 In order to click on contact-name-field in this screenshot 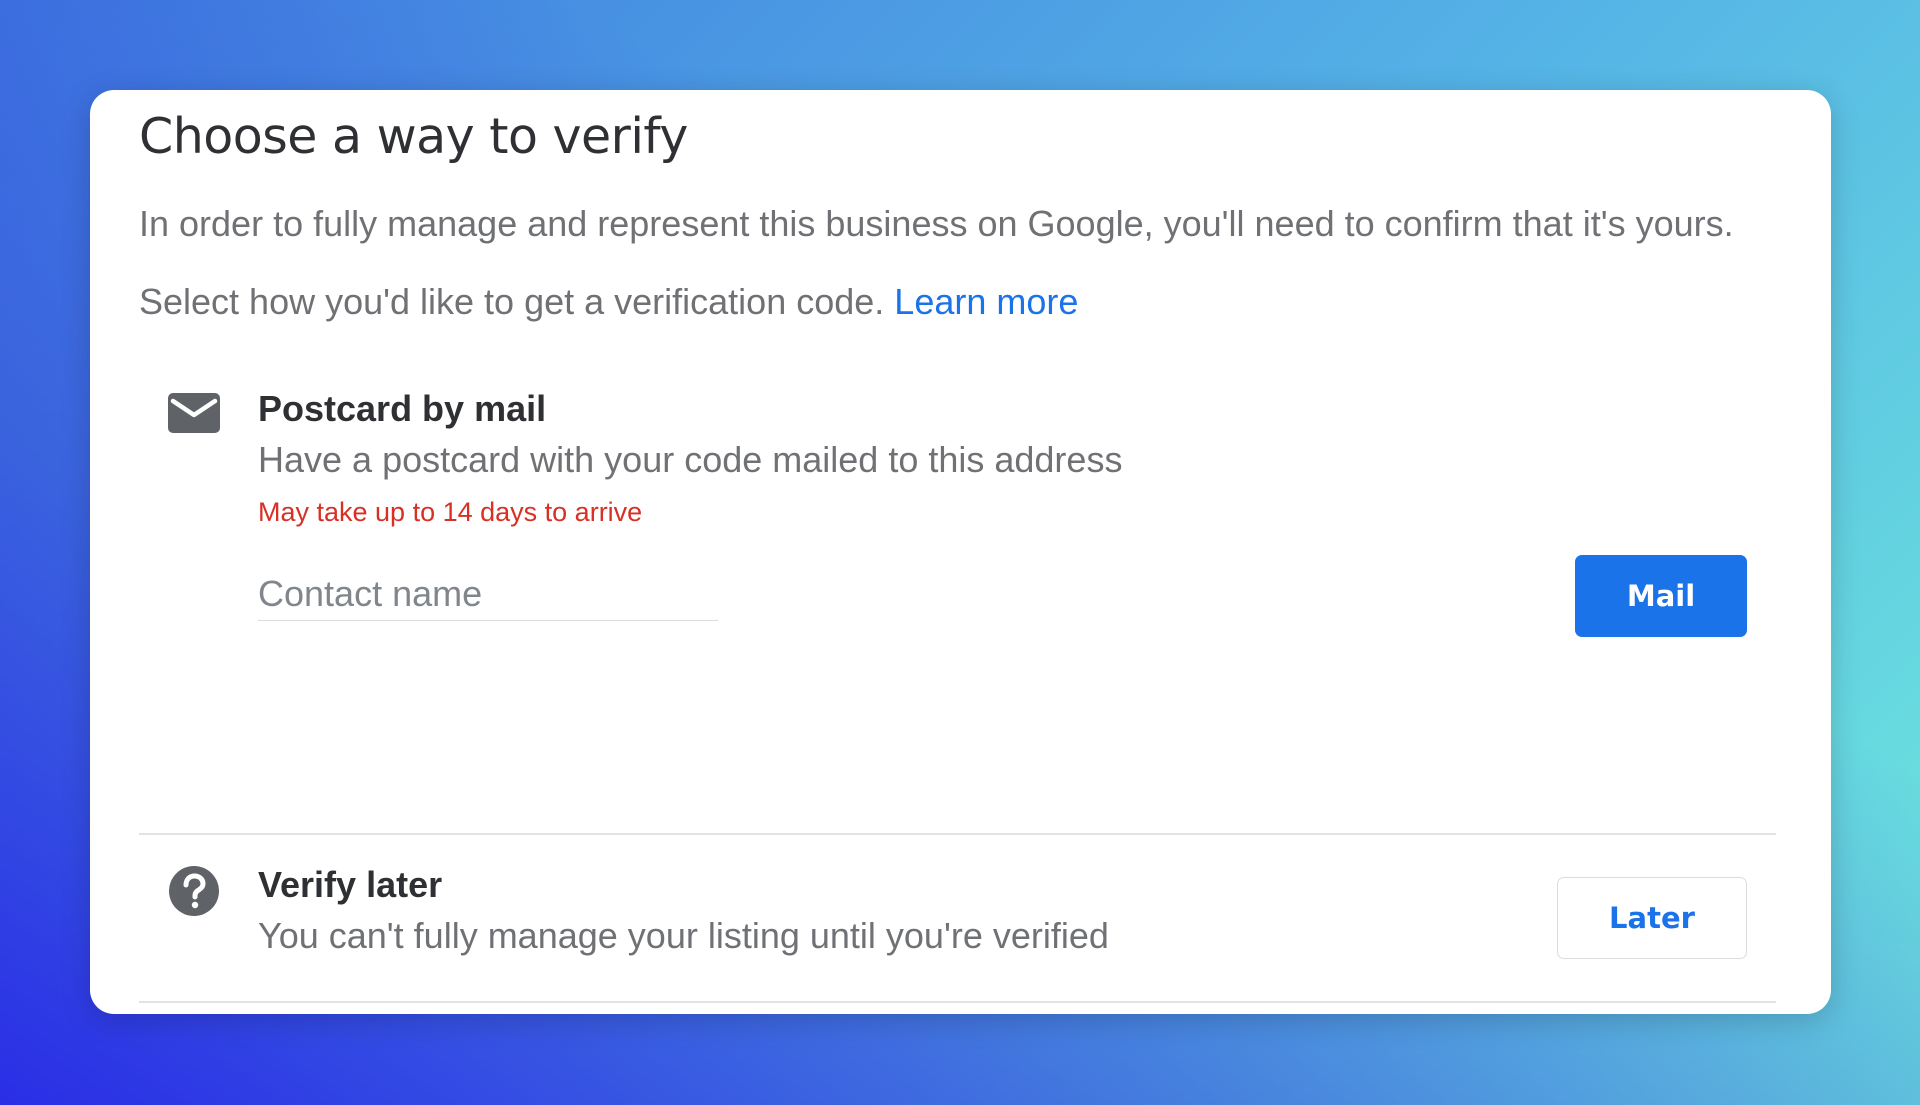, I will do `click(488, 594)`.